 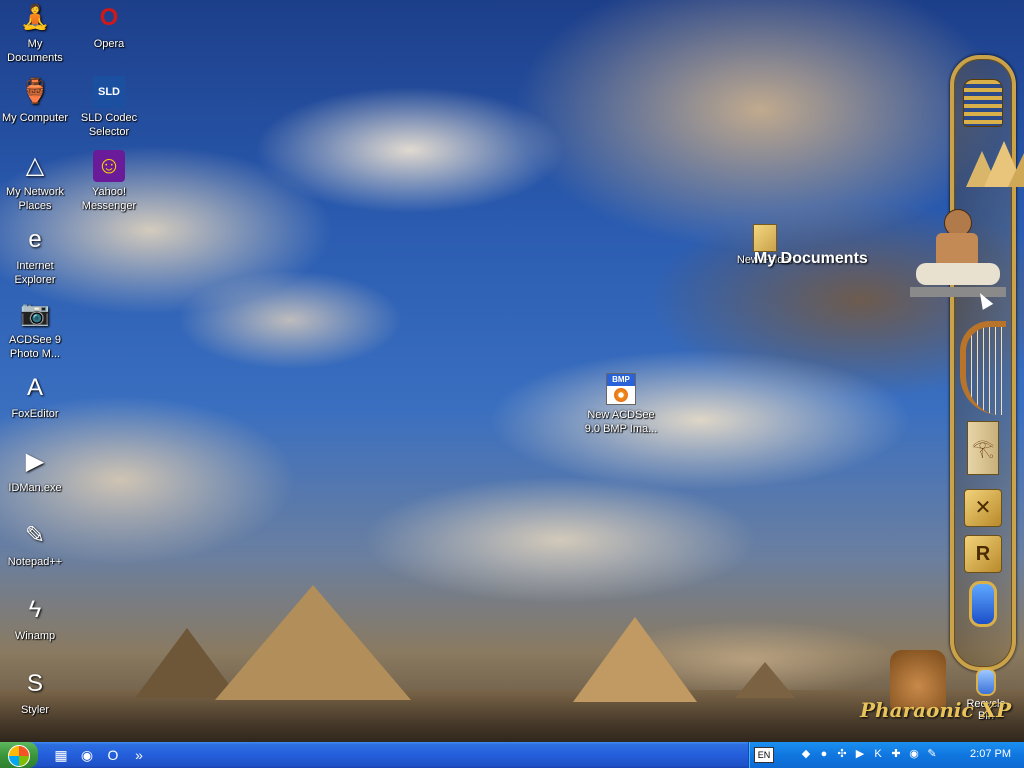 What do you see at coordinates (990, 754) in the screenshot?
I see `clock: 2:07 PM` at bounding box center [990, 754].